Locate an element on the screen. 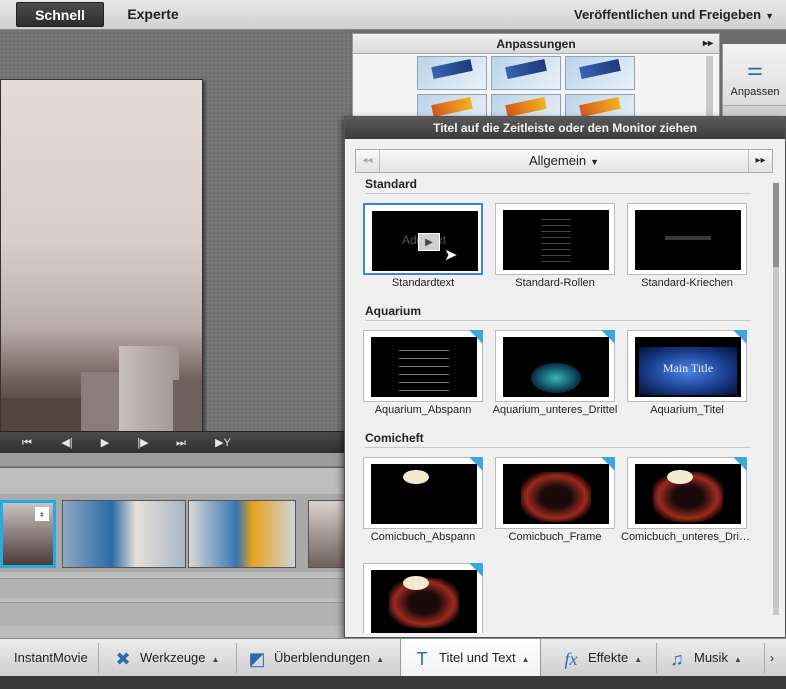 Image resolution: width=786 pixels, height=689 pixels. transitions-label: Überblendungen is located at coordinates (322, 657).